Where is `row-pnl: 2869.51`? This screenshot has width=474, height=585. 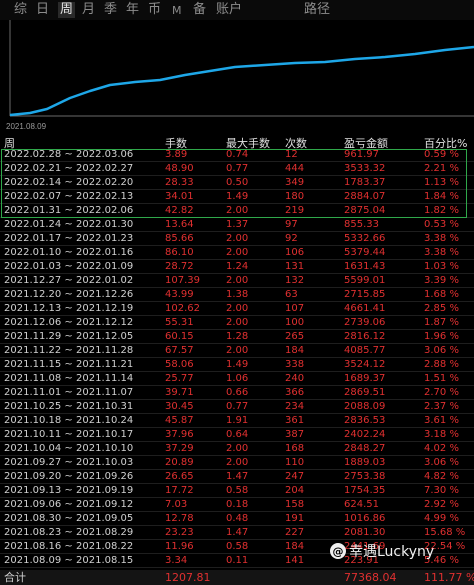 row-pnl: 2869.51 is located at coordinates (365, 392).